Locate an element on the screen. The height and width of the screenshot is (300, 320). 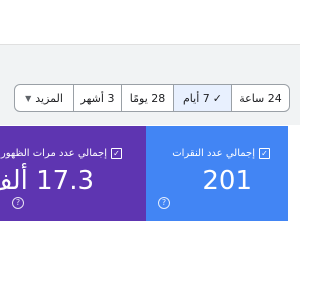
range-option-24-hours: 24 ساعة is located at coordinates (260, 98).